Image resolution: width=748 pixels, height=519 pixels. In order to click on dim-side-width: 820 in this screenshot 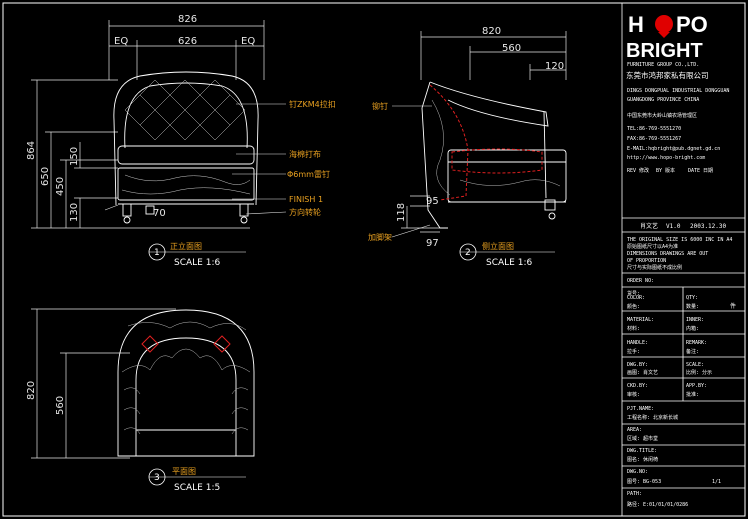, I will do `click(491, 31)`.